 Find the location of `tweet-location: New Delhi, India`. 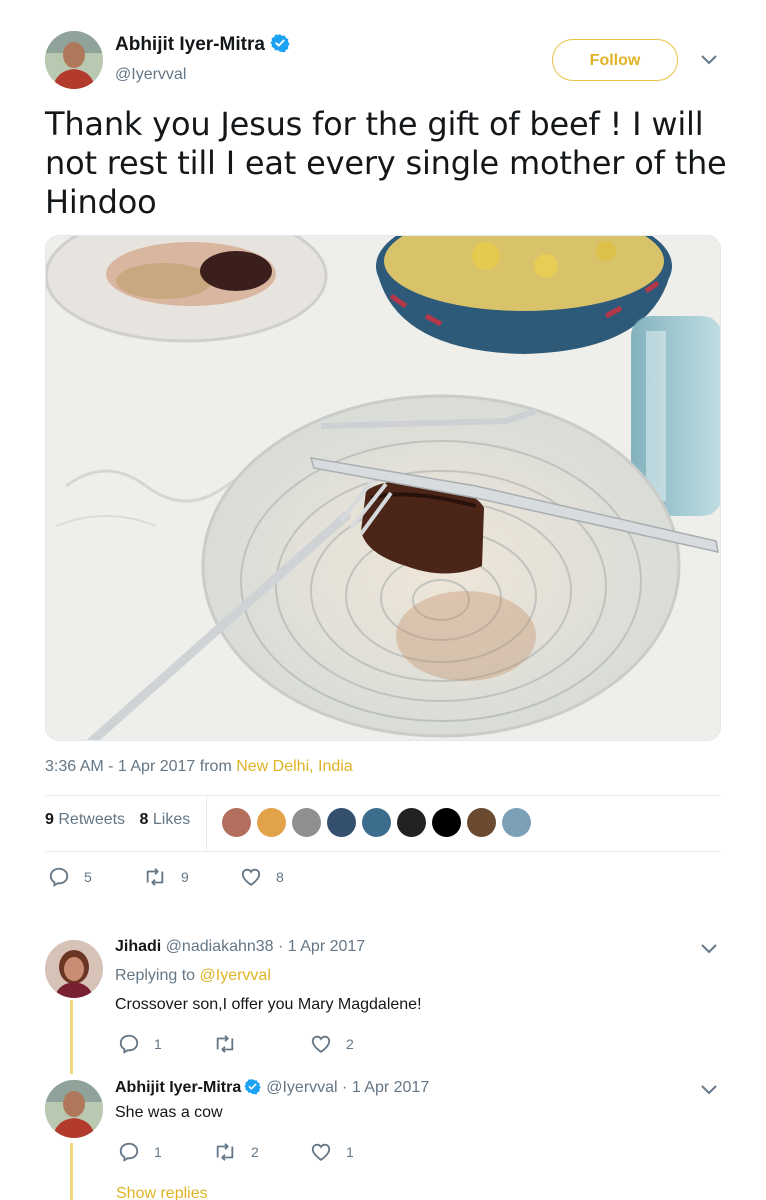

tweet-location: New Delhi, India is located at coordinates (294, 766).